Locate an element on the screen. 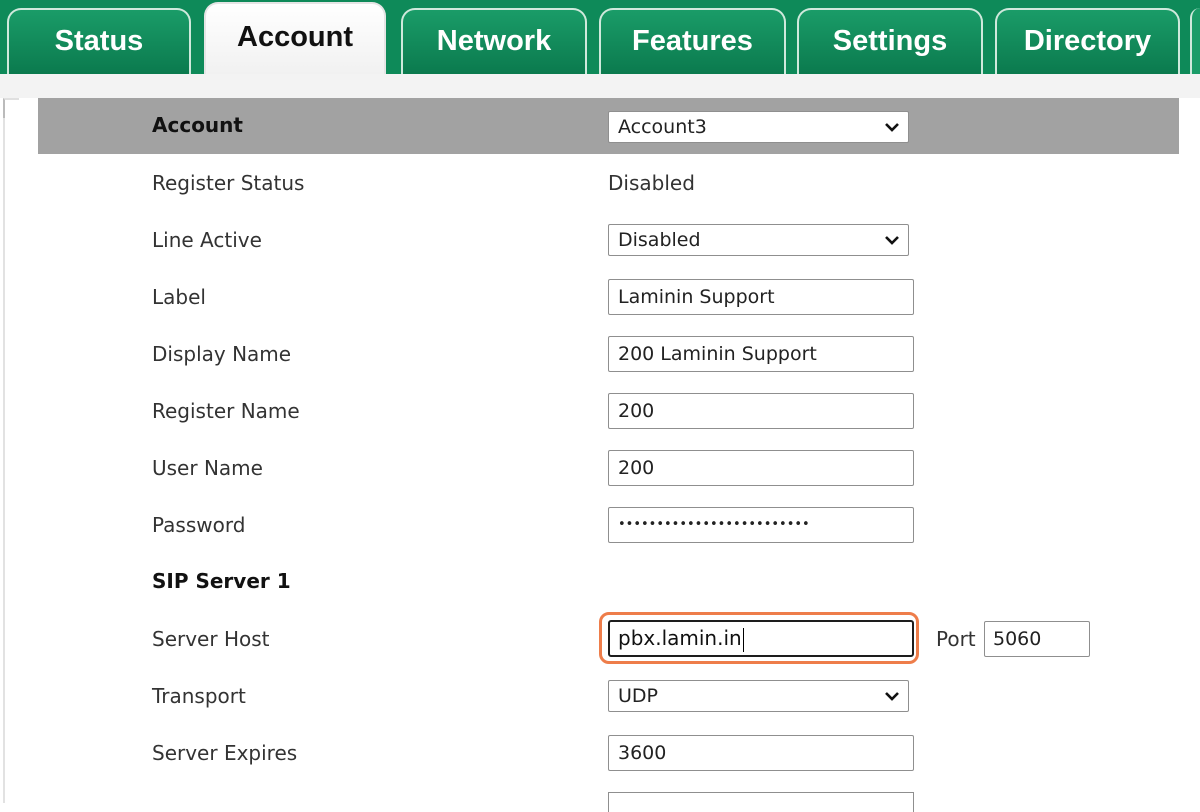 Image resolution: width=1200 pixels, height=812 pixels. password-label: Password is located at coordinates (199, 525).